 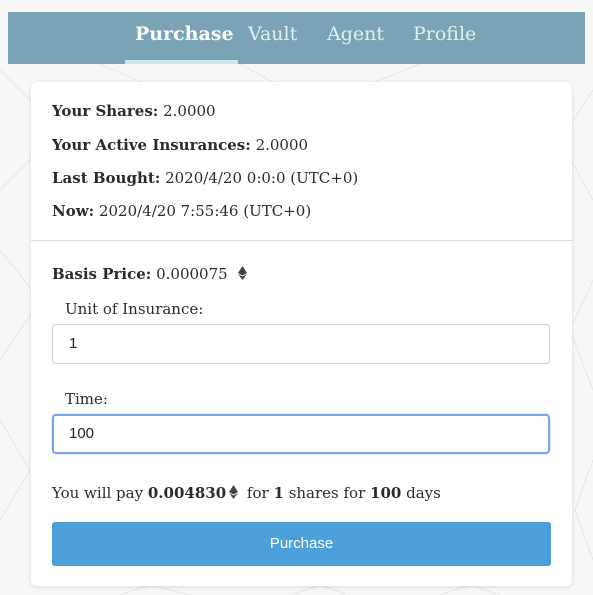 What do you see at coordinates (106, 178) in the screenshot?
I see `last-bought-label: Last Bought:` at bounding box center [106, 178].